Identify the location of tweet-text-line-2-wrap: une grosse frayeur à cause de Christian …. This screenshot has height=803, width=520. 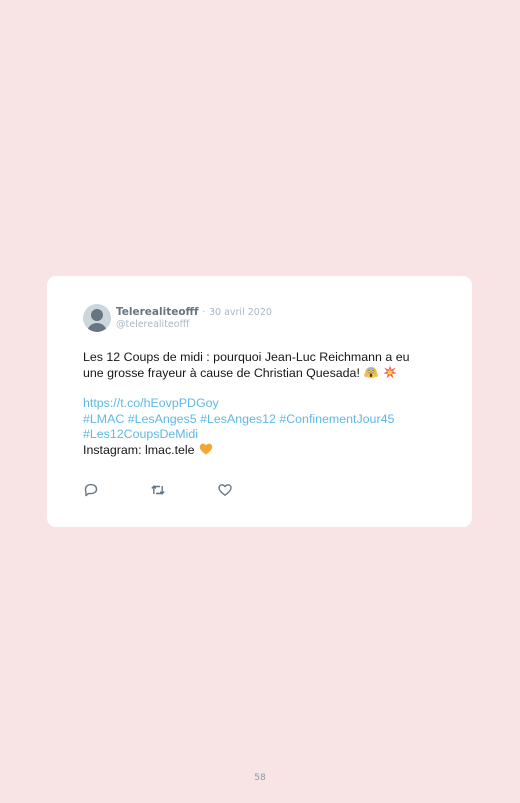
(263, 373).